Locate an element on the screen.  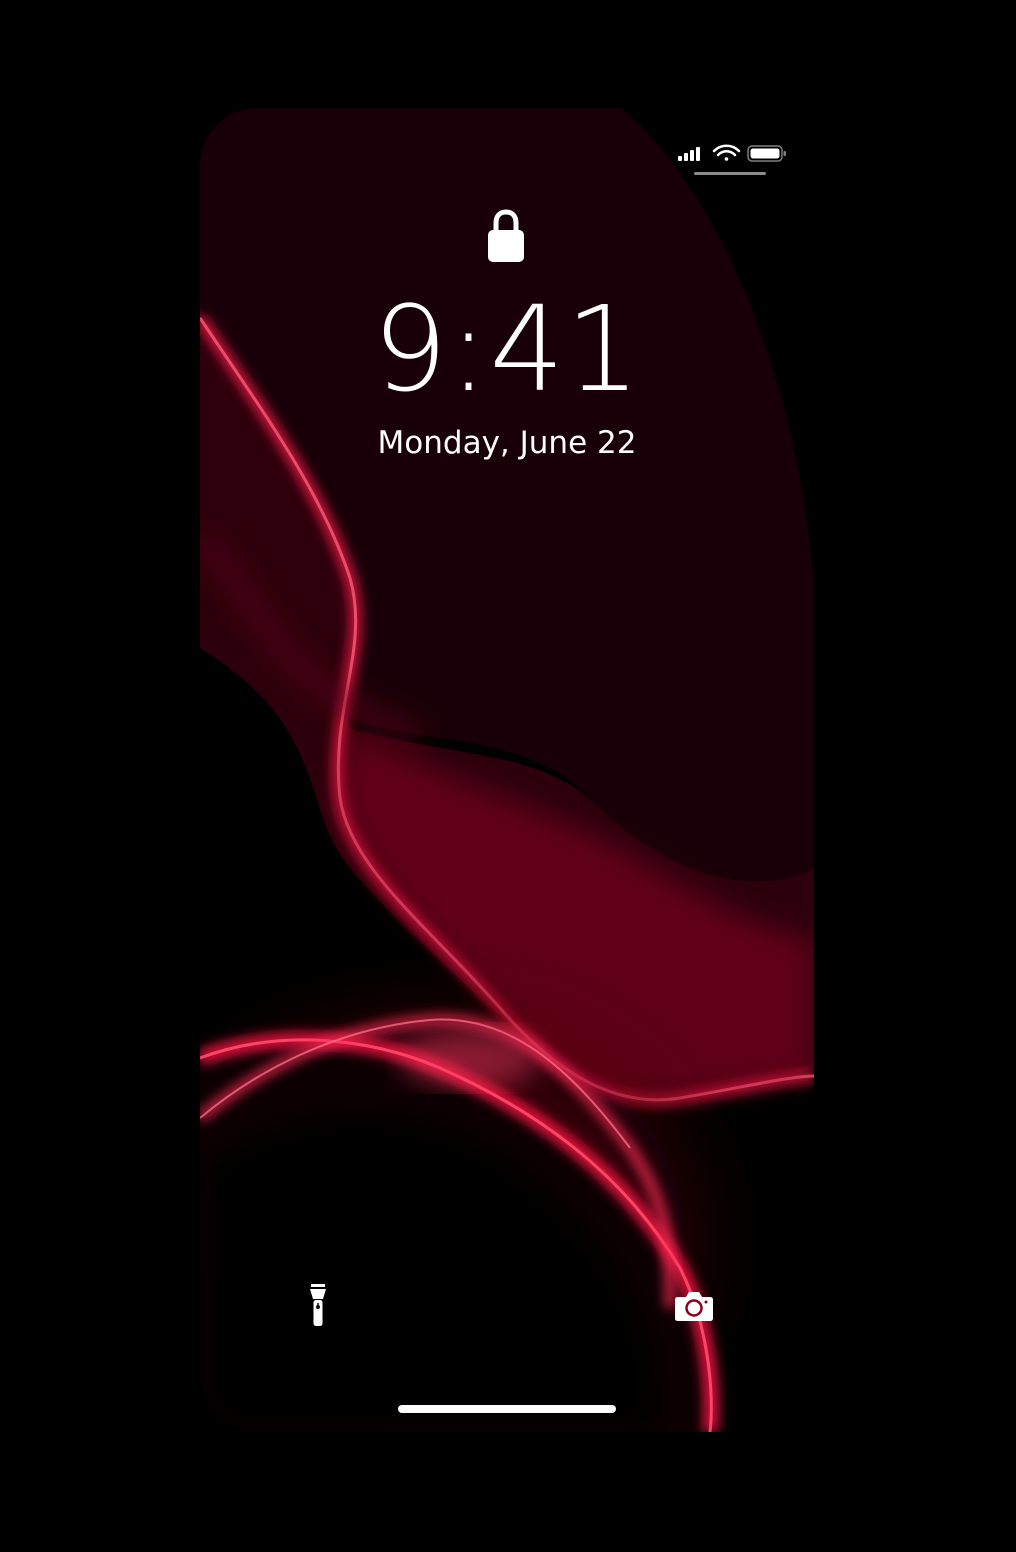
camera-button is located at coordinates (694, 1306).